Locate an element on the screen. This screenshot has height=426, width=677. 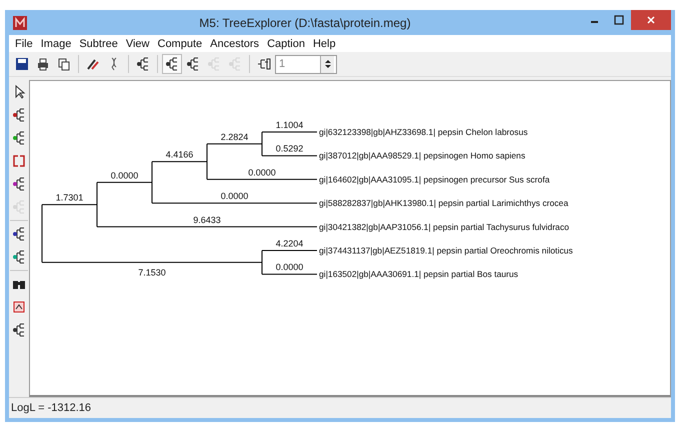
branch-length-label: 4.2204 is located at coordinates (290, 243).